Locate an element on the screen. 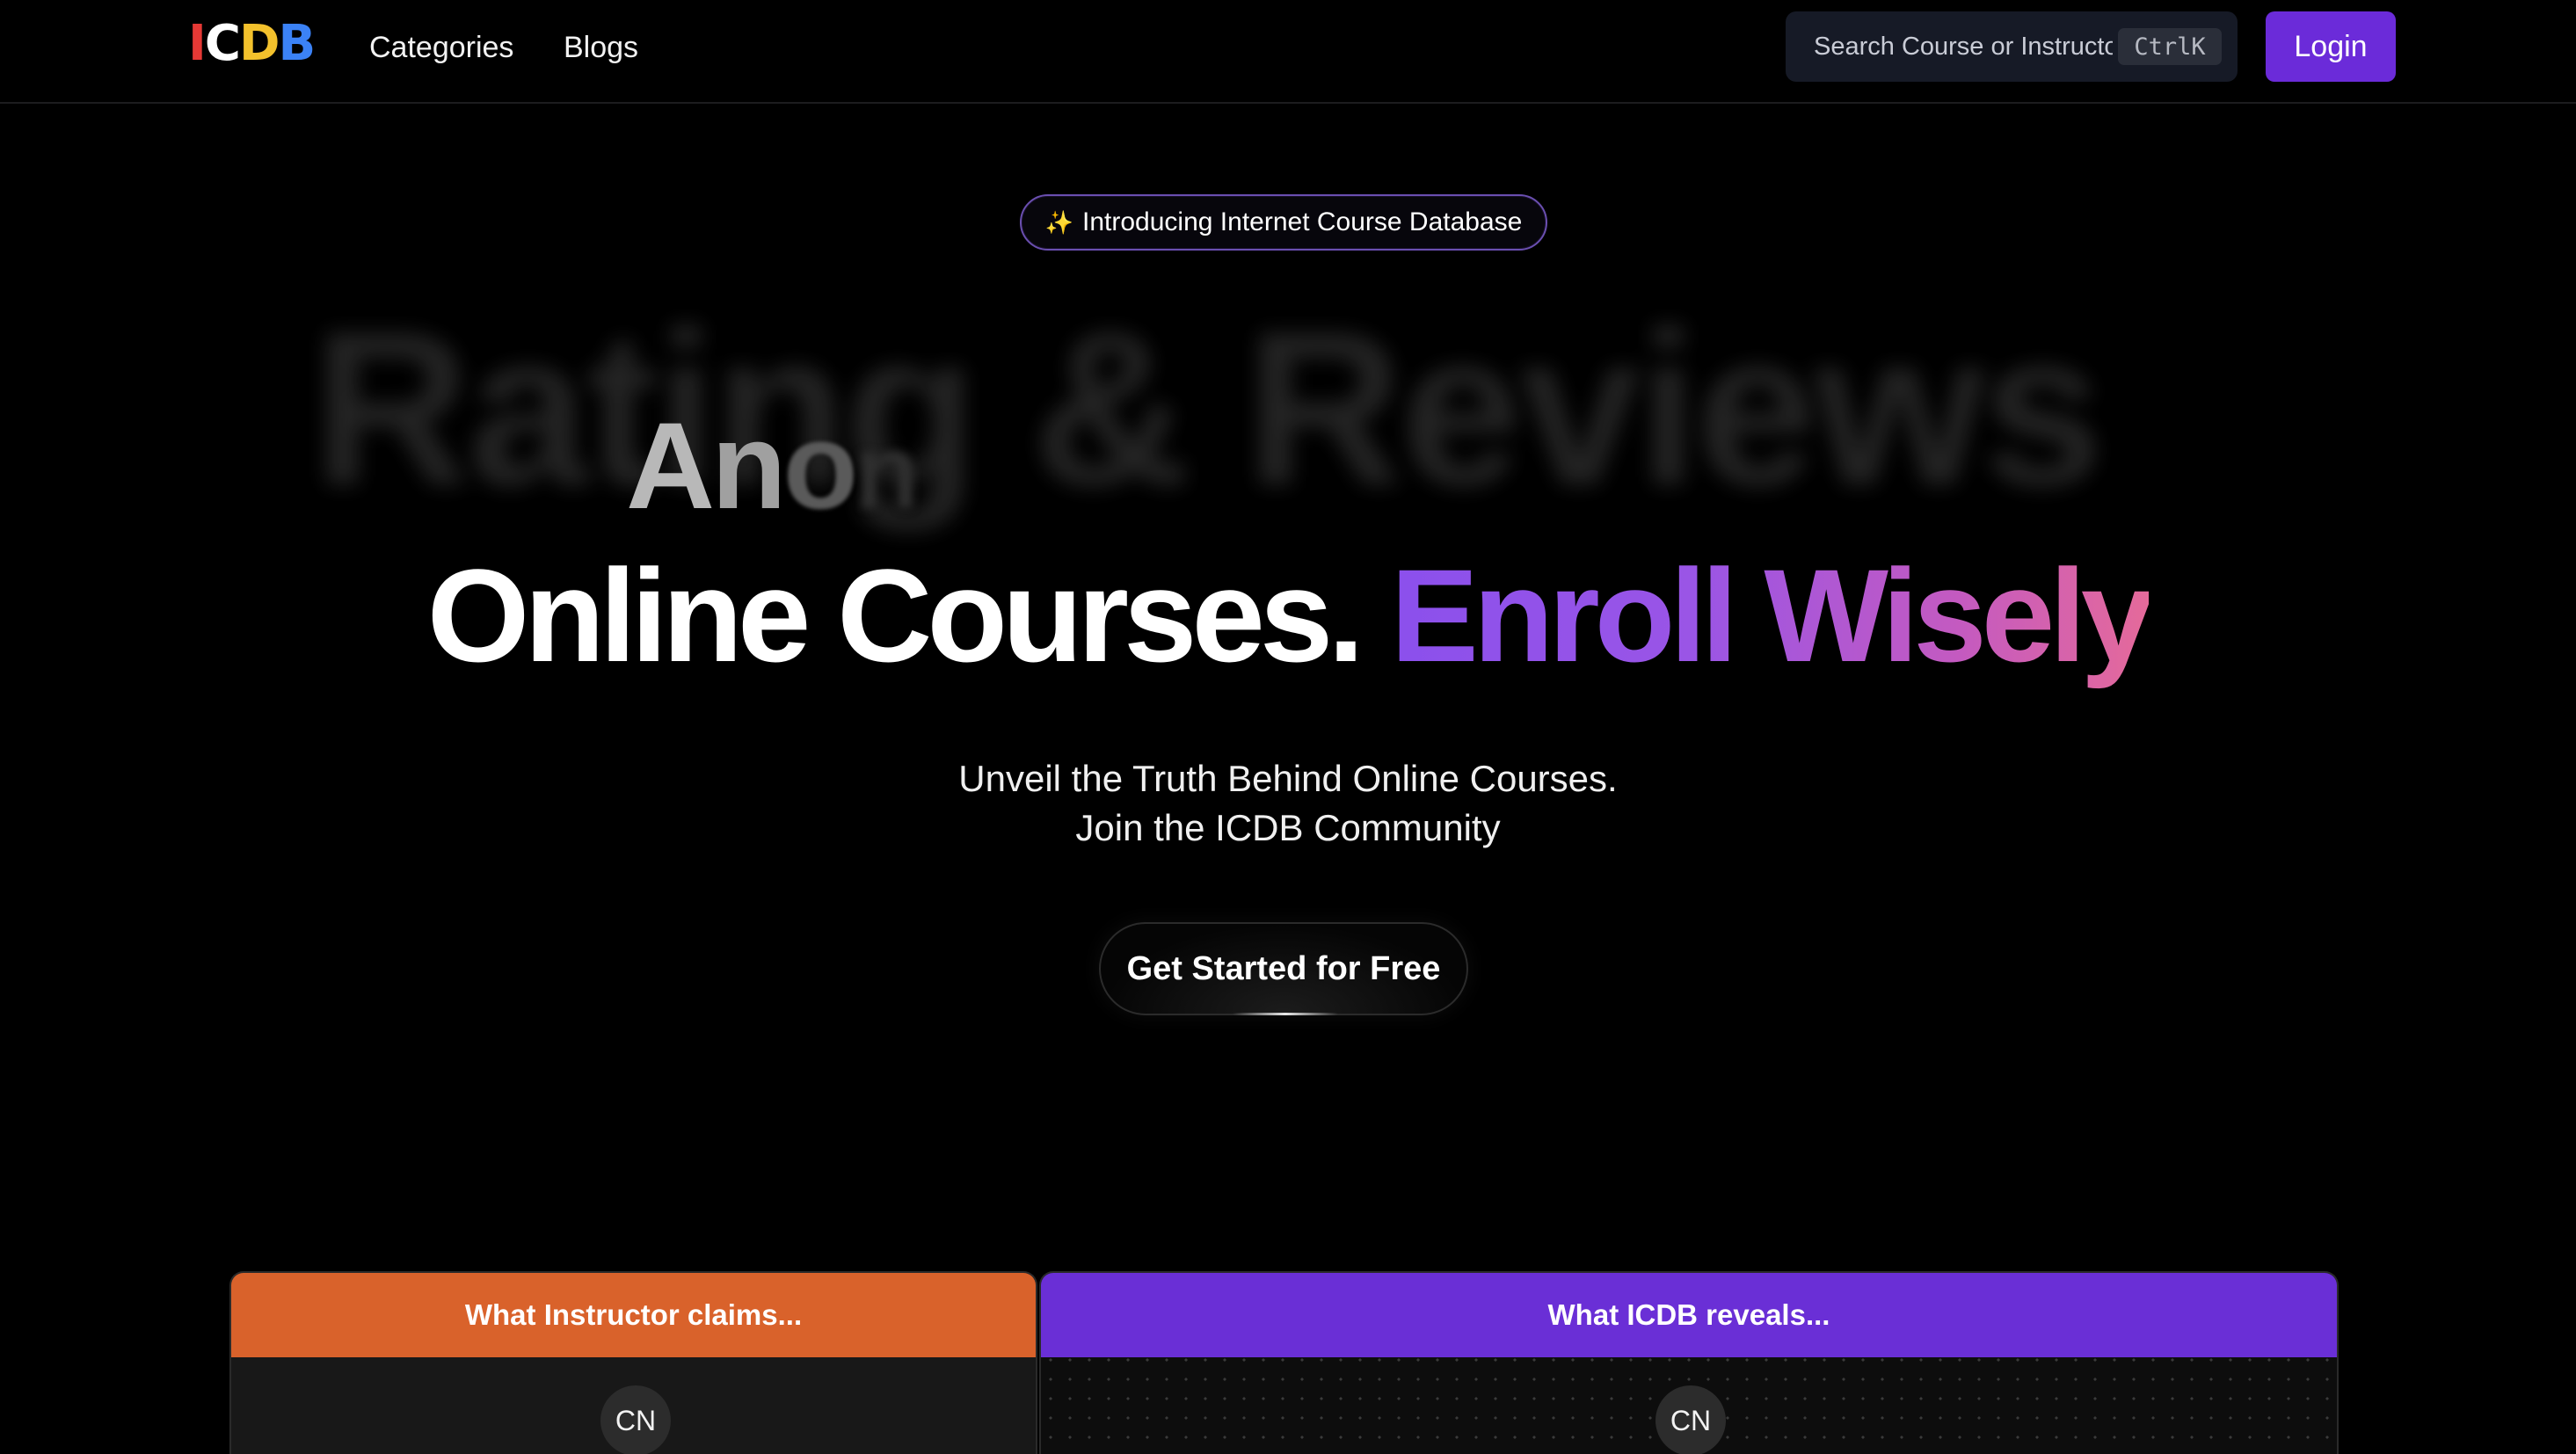 This screenshot has height=1454, width=2576. search-input is located at coordinates (1963, 46).